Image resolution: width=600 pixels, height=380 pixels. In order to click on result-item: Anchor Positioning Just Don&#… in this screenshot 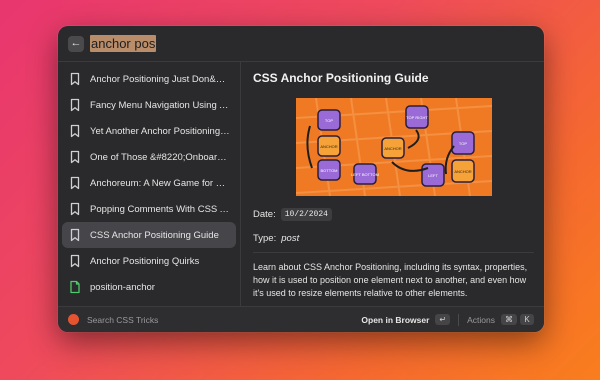, I will do `click(149, 79)`.